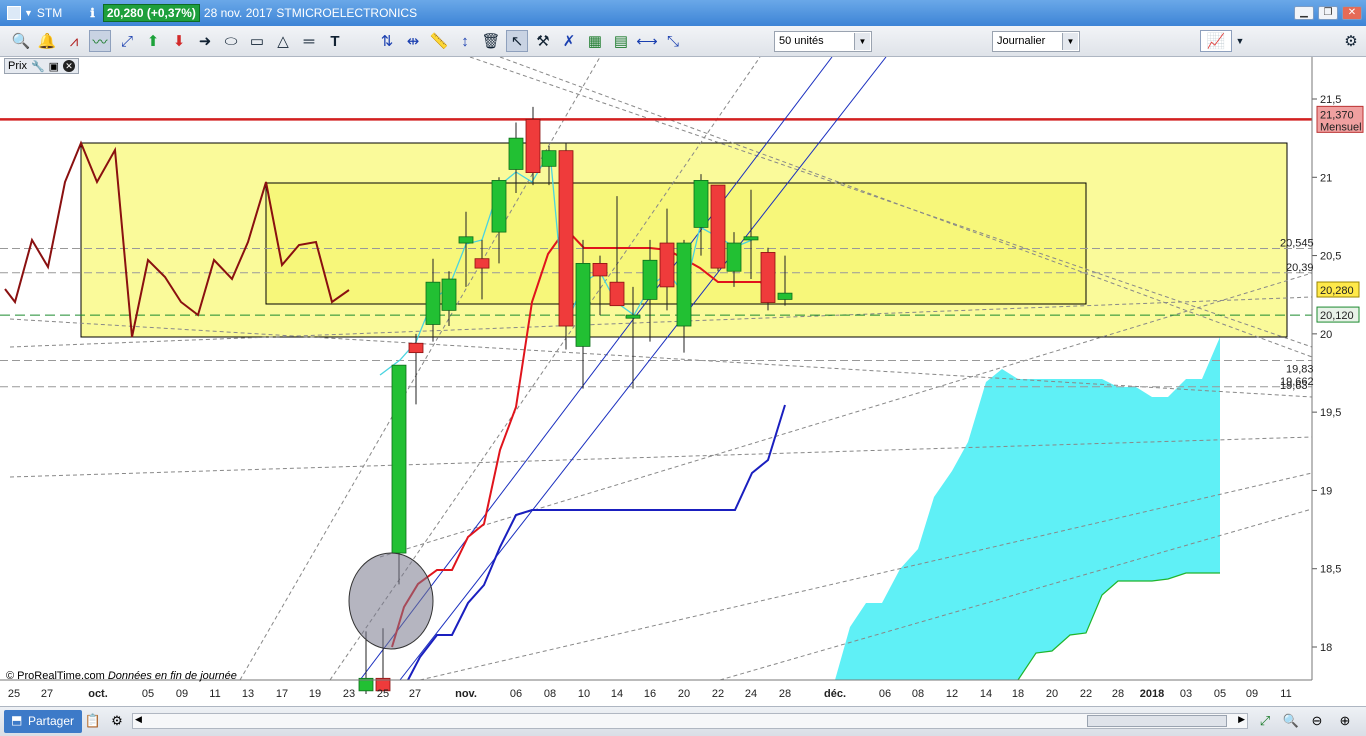 The height and width of the screenshot is (736, 1366). I want to click on zoom-out-icon: ⊖, so click(1317, 721).